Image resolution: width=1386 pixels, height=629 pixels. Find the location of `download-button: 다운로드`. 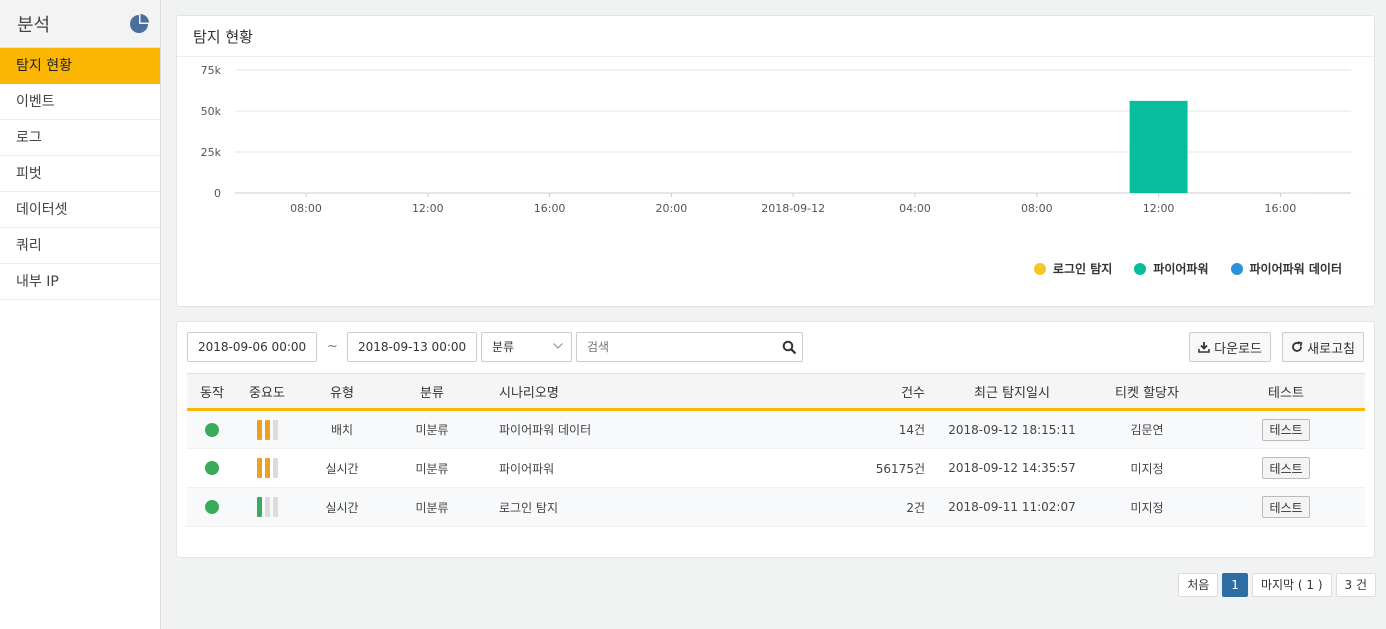

download-button: 다운로드 is located at coordinates (1230, 347).